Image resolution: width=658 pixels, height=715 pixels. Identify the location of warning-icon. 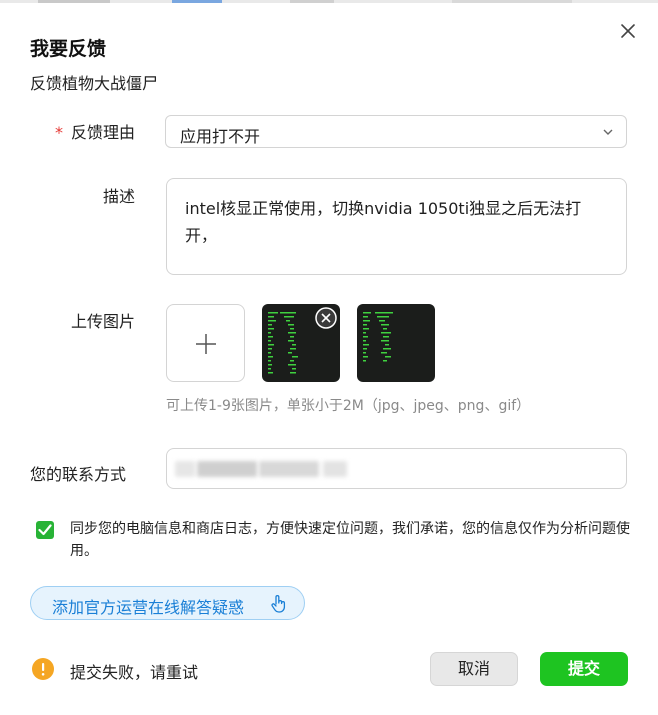
(43, 669).